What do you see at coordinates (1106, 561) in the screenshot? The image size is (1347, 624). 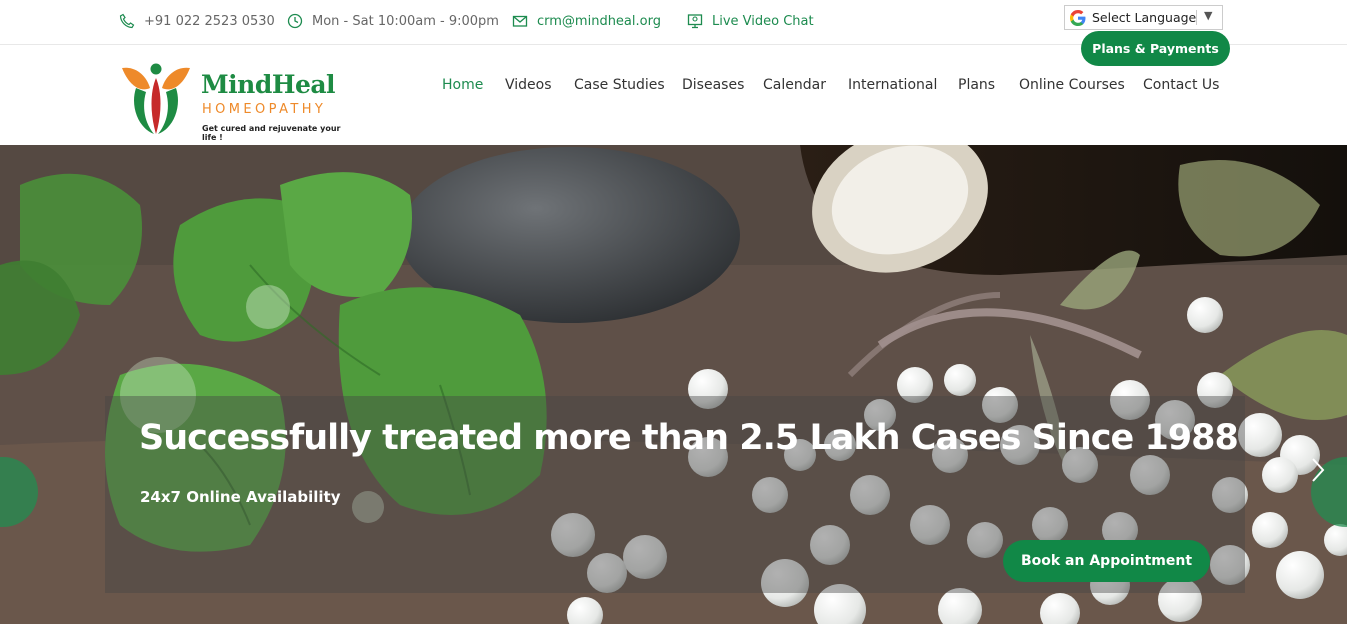 I see `book-appointment-button: Book an Appointment` at bounding box center [1106, 561].